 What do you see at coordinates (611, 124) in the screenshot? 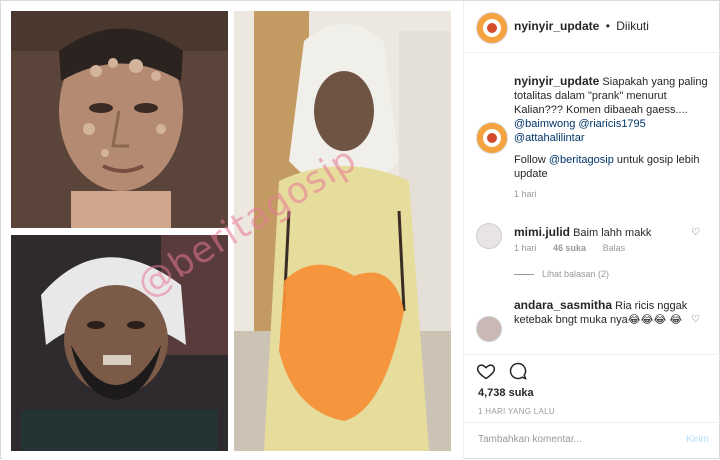
I see `mention-link: @riaricis1795` at bounding box center [611, 124].